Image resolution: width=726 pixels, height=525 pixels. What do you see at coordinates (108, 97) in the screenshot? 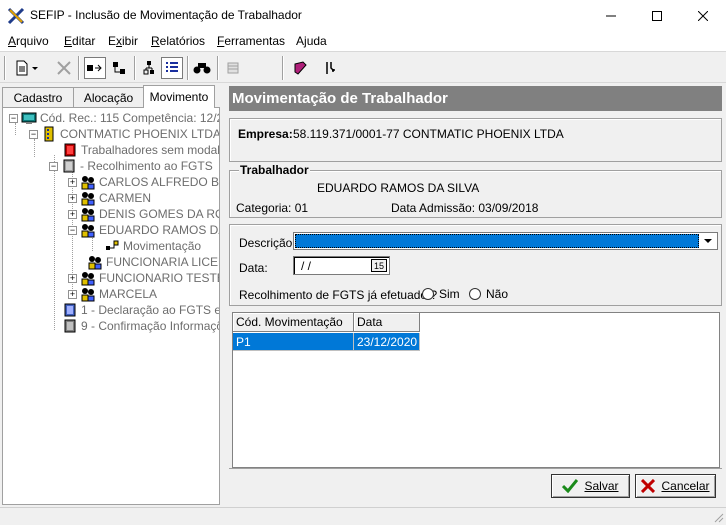
I see `tab-alocacao: Alocação` at bounding box center [108, 97].